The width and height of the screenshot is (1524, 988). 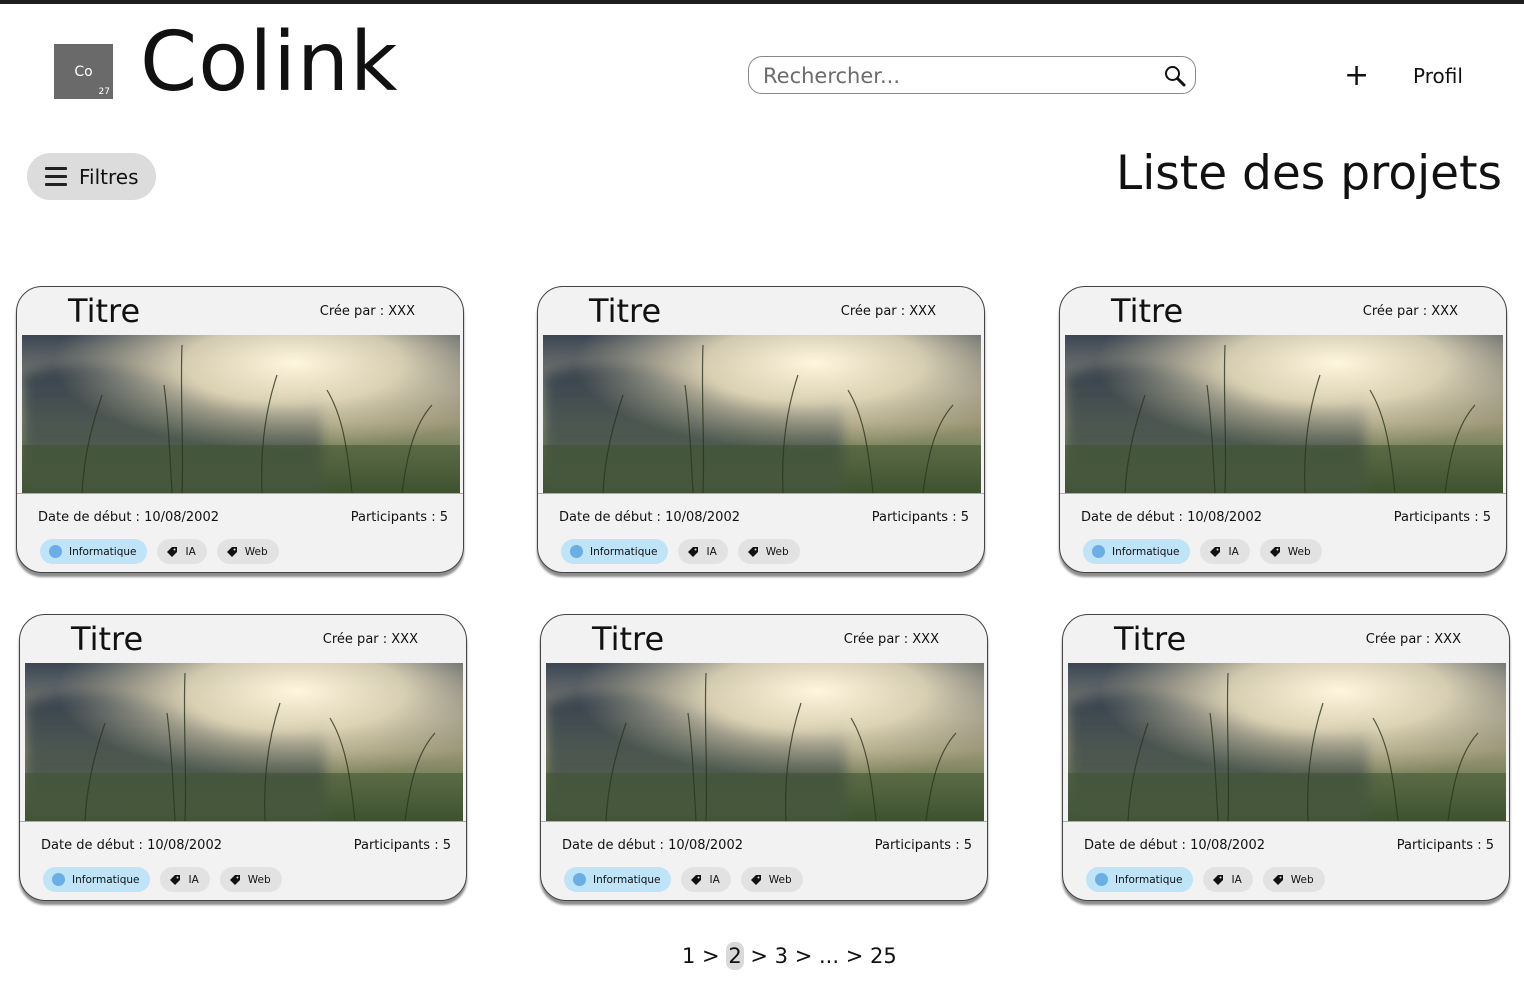 What do you see at coordinates (91, 176) in the screenshot?
I see `filters-button: Filtres` at bounding box center [91, 176].